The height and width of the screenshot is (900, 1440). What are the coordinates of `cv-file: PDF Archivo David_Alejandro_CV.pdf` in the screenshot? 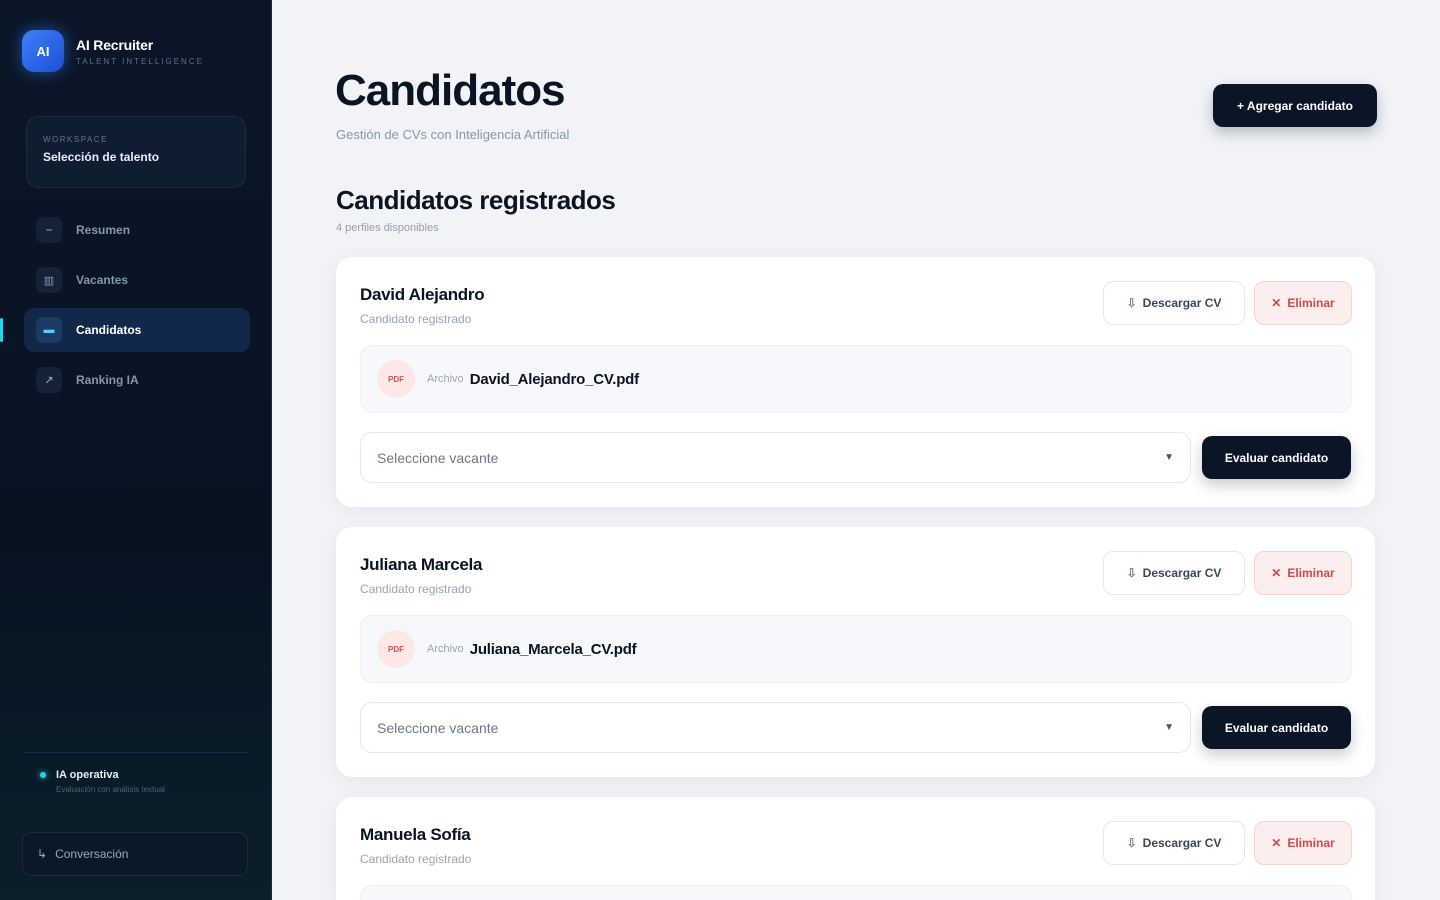 It's located at (856, 379).